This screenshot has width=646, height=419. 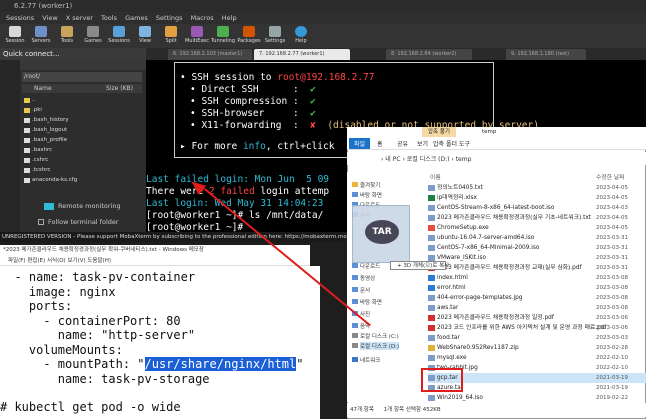 I want to click on address-bar: › 내 PC › 로컬 디스크 (D:) › temp, so click(x=496, y=158).